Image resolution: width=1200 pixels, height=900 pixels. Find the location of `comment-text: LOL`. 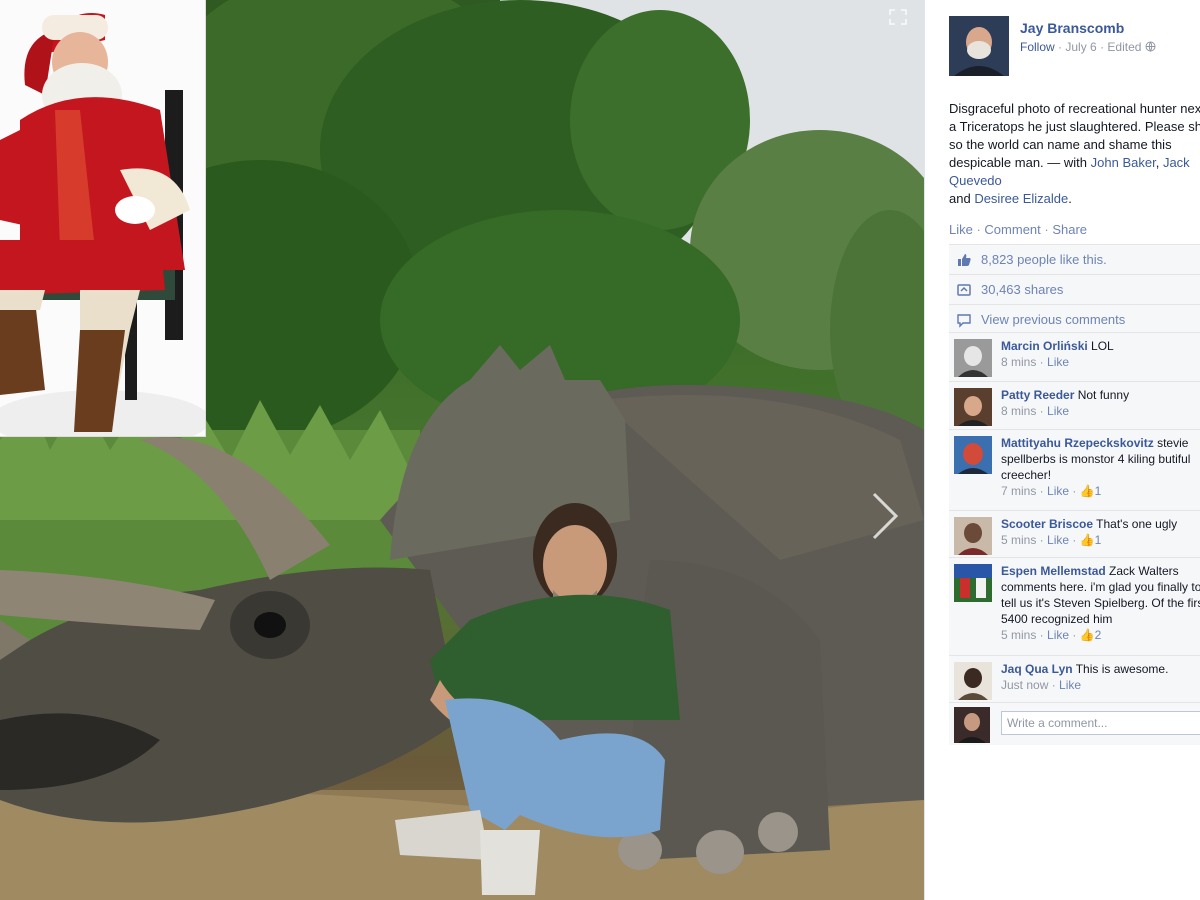

comment-text: LOL is located at coordinates (1102, 346).